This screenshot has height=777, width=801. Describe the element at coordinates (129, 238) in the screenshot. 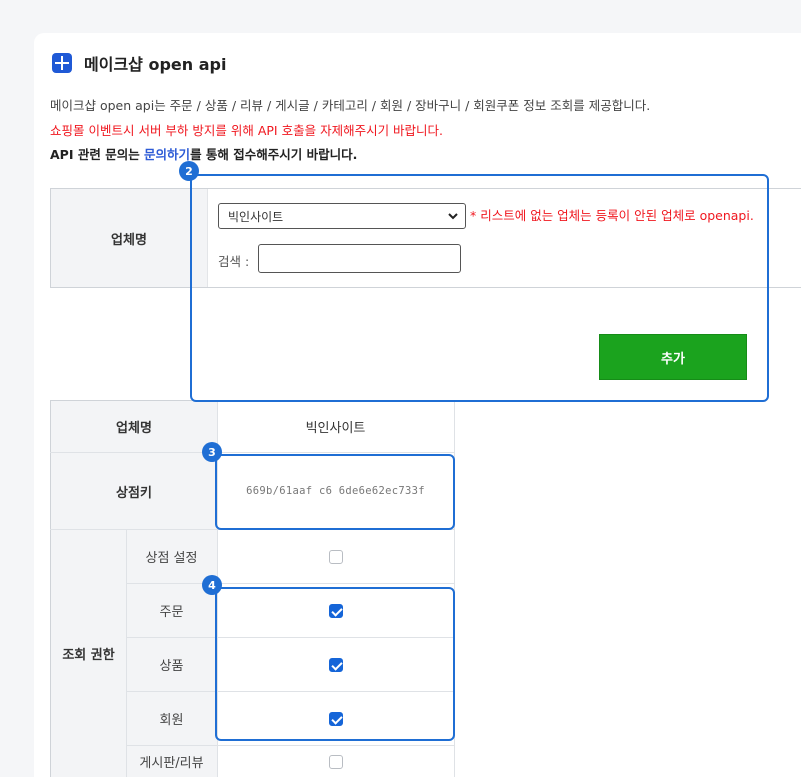

I see `vendor-form-label: 업체명` at that location.